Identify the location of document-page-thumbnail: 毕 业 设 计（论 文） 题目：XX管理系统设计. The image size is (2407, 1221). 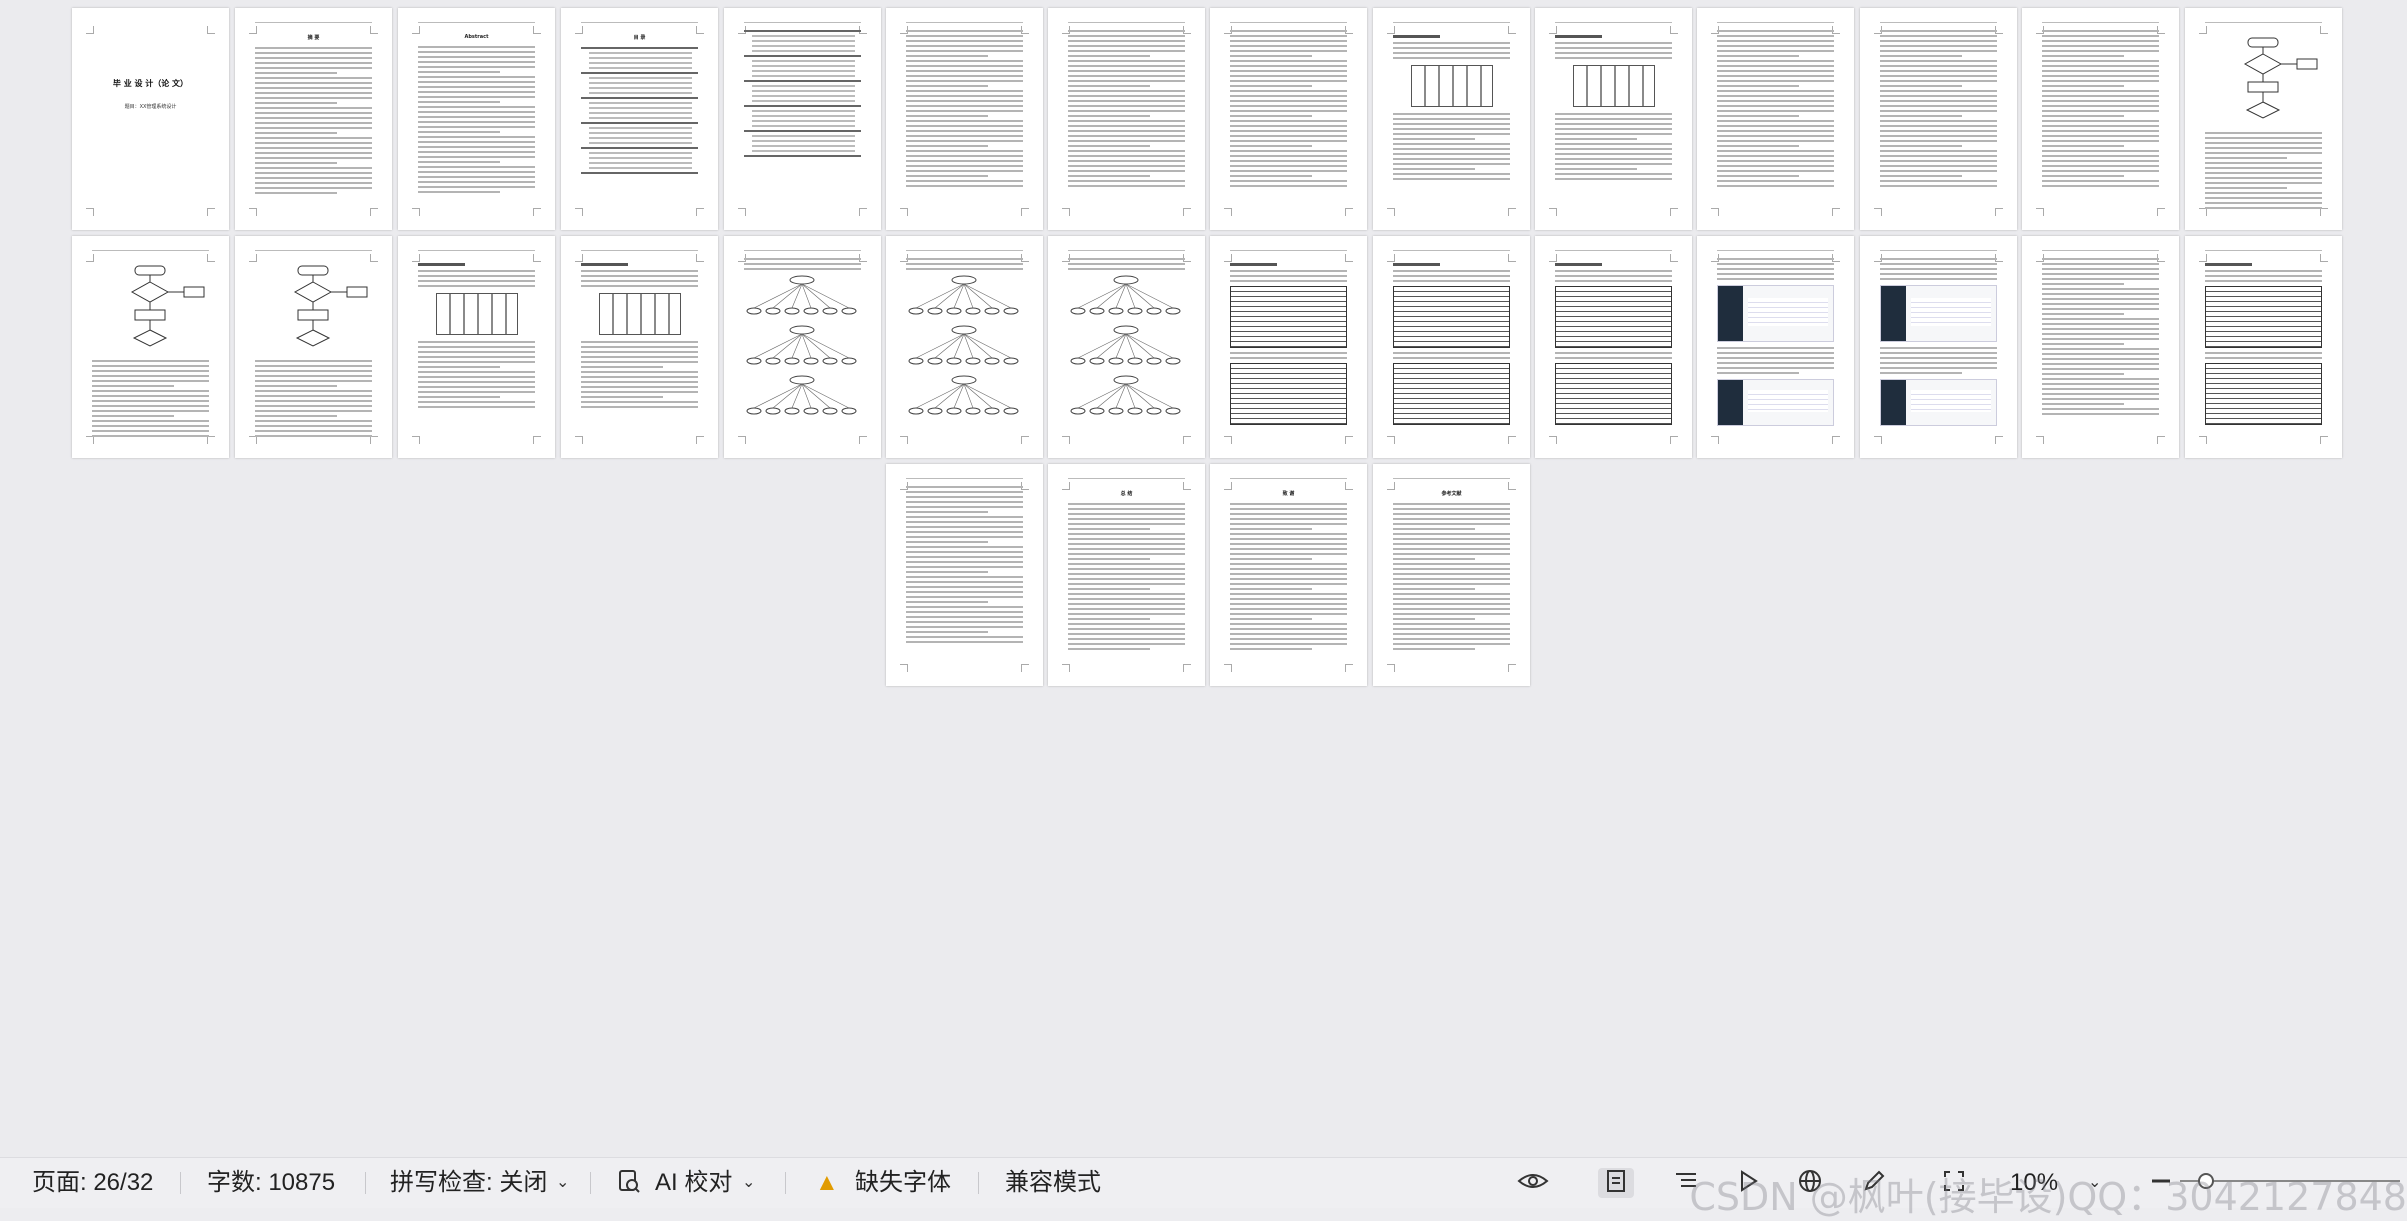
(150, 119).